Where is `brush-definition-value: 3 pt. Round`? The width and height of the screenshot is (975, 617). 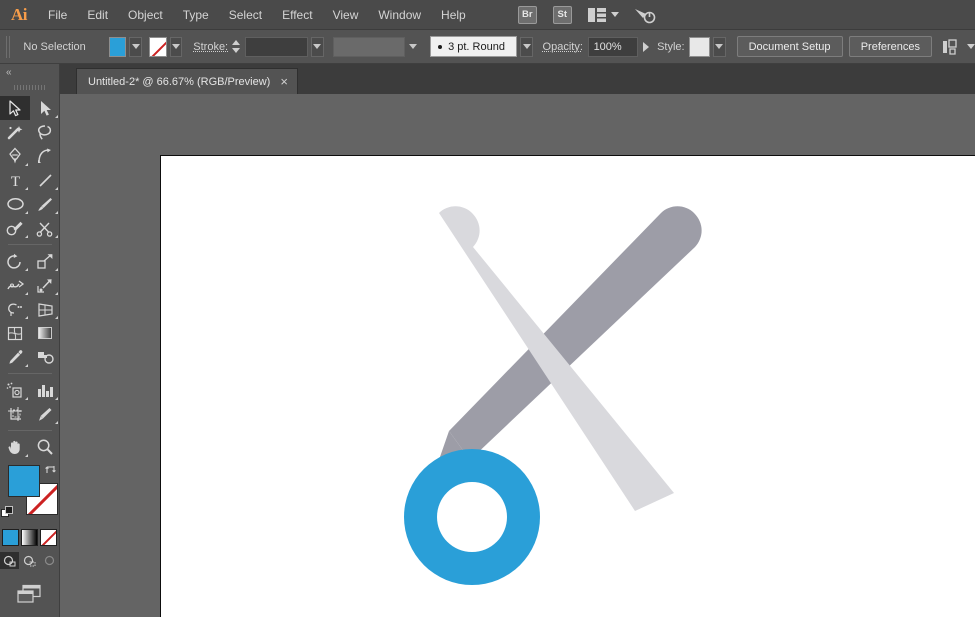
brush-definition-value: 3 pt. Round is located at coordinates (476, 46).